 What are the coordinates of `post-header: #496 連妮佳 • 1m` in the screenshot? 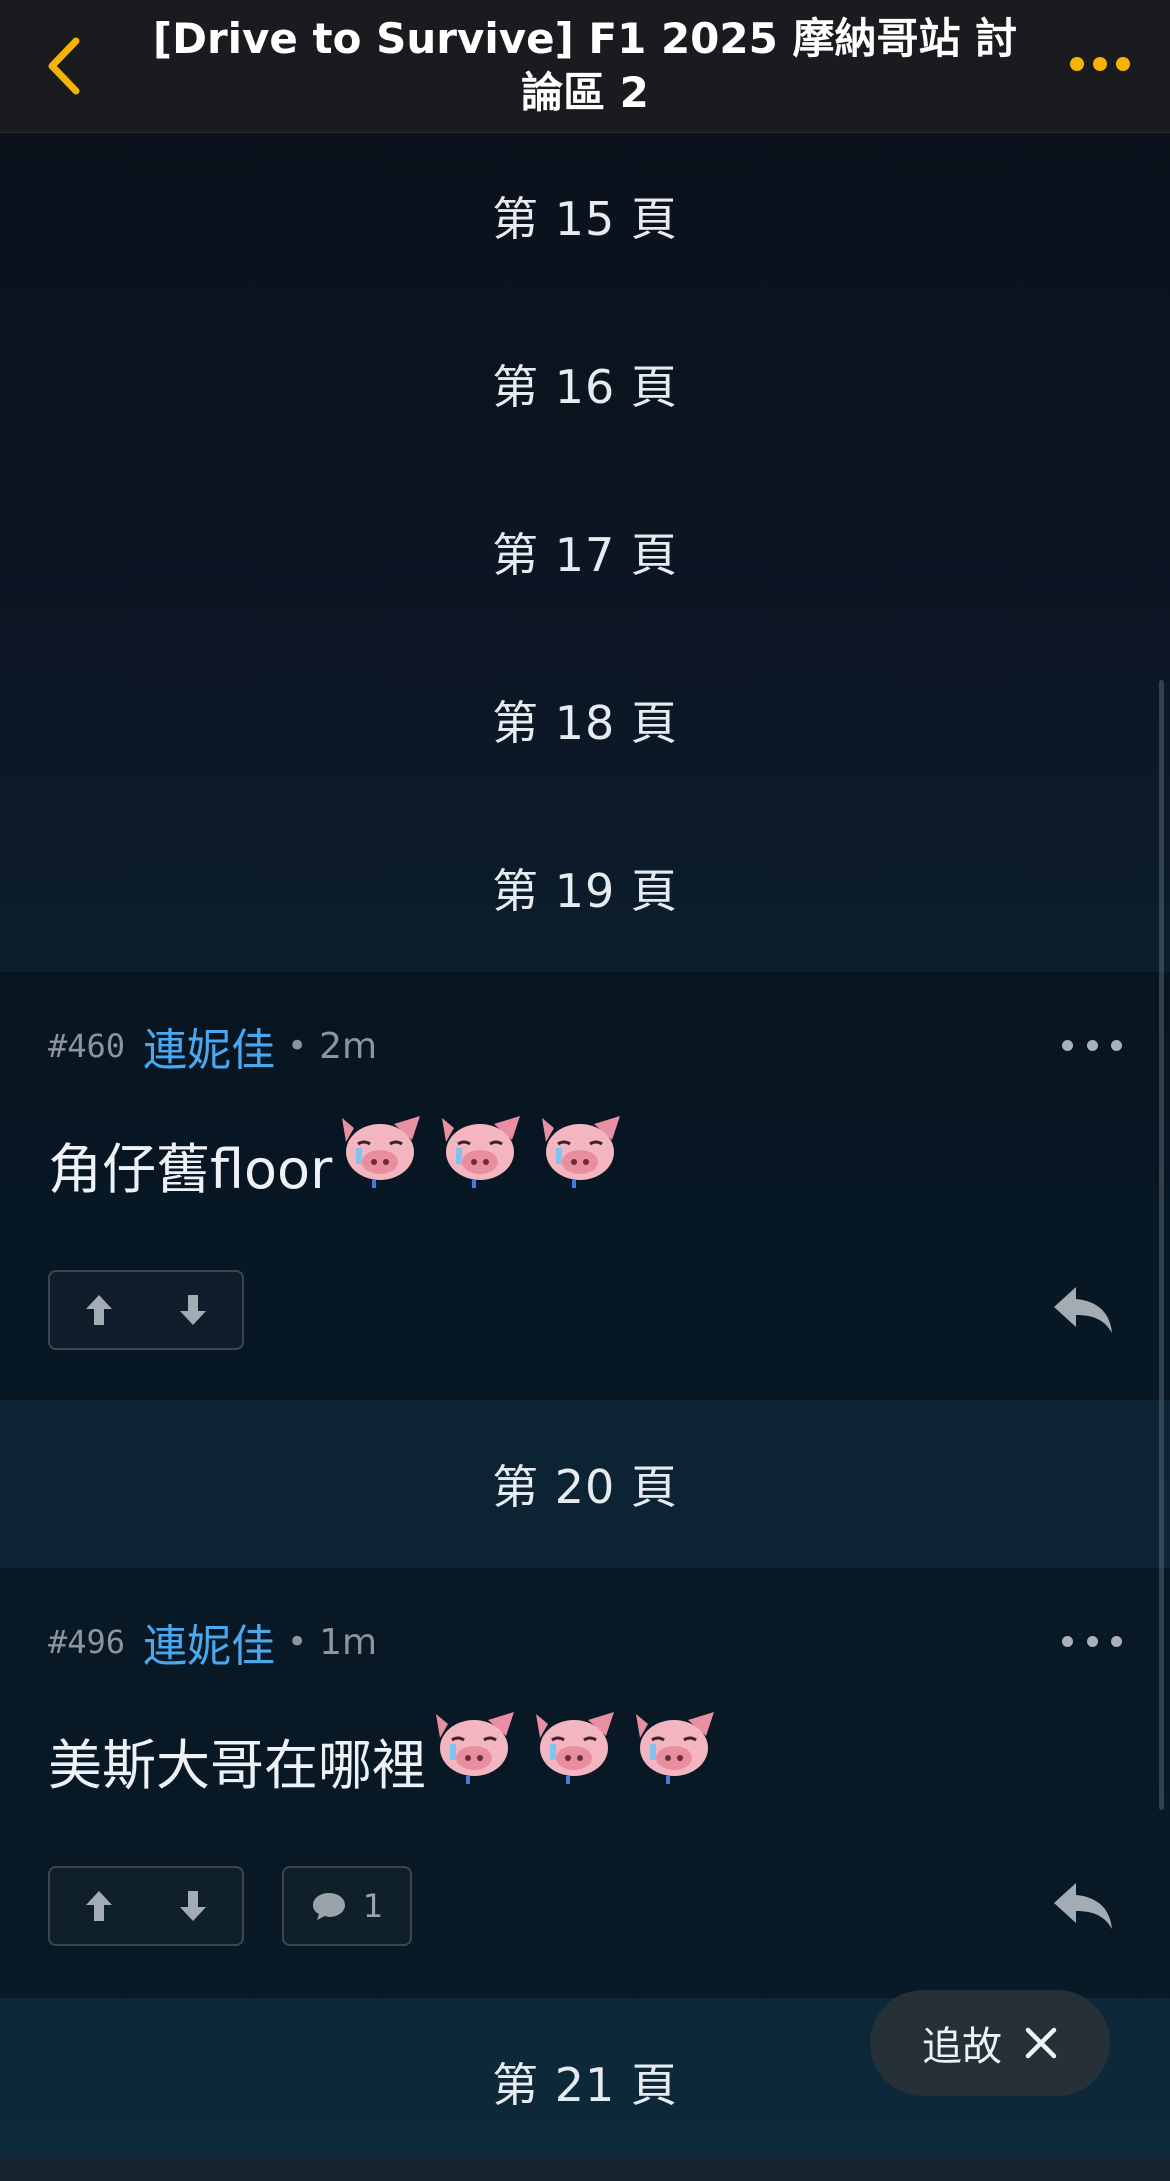 It's located at (212, 1642).